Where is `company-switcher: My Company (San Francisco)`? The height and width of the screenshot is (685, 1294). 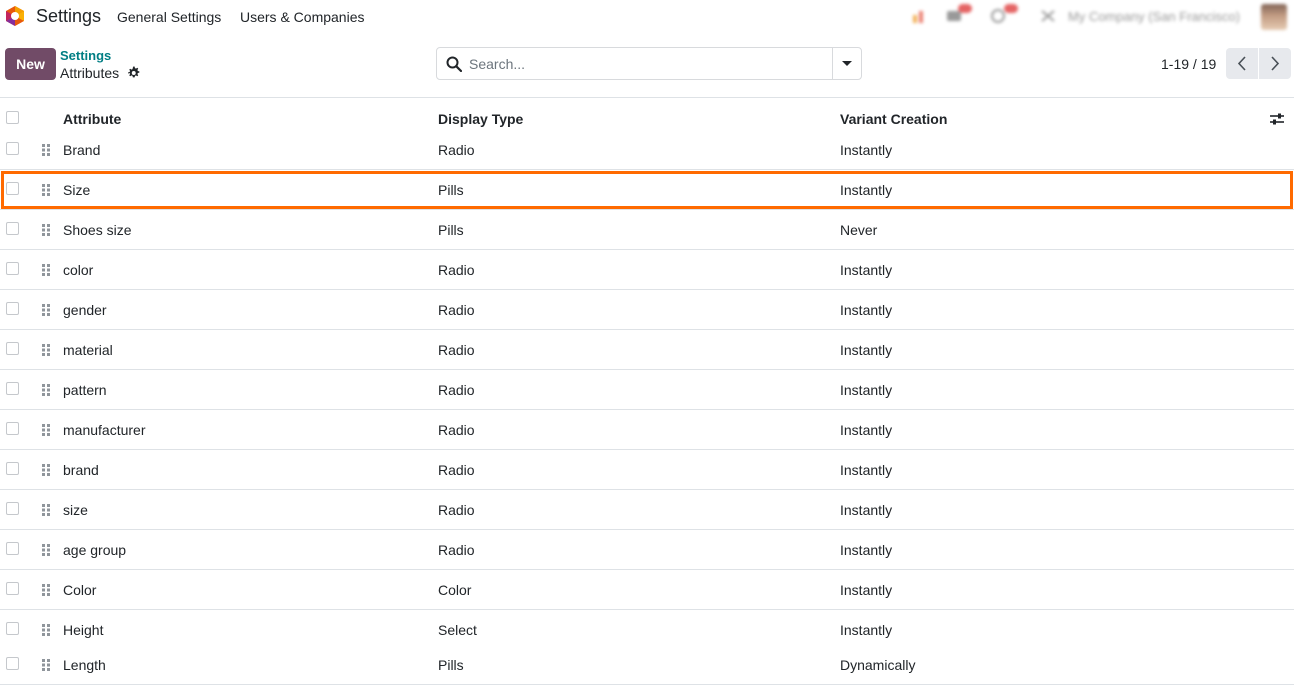
company-switcher: My Company (San Francisco) is located at coordinates (1154, 16).